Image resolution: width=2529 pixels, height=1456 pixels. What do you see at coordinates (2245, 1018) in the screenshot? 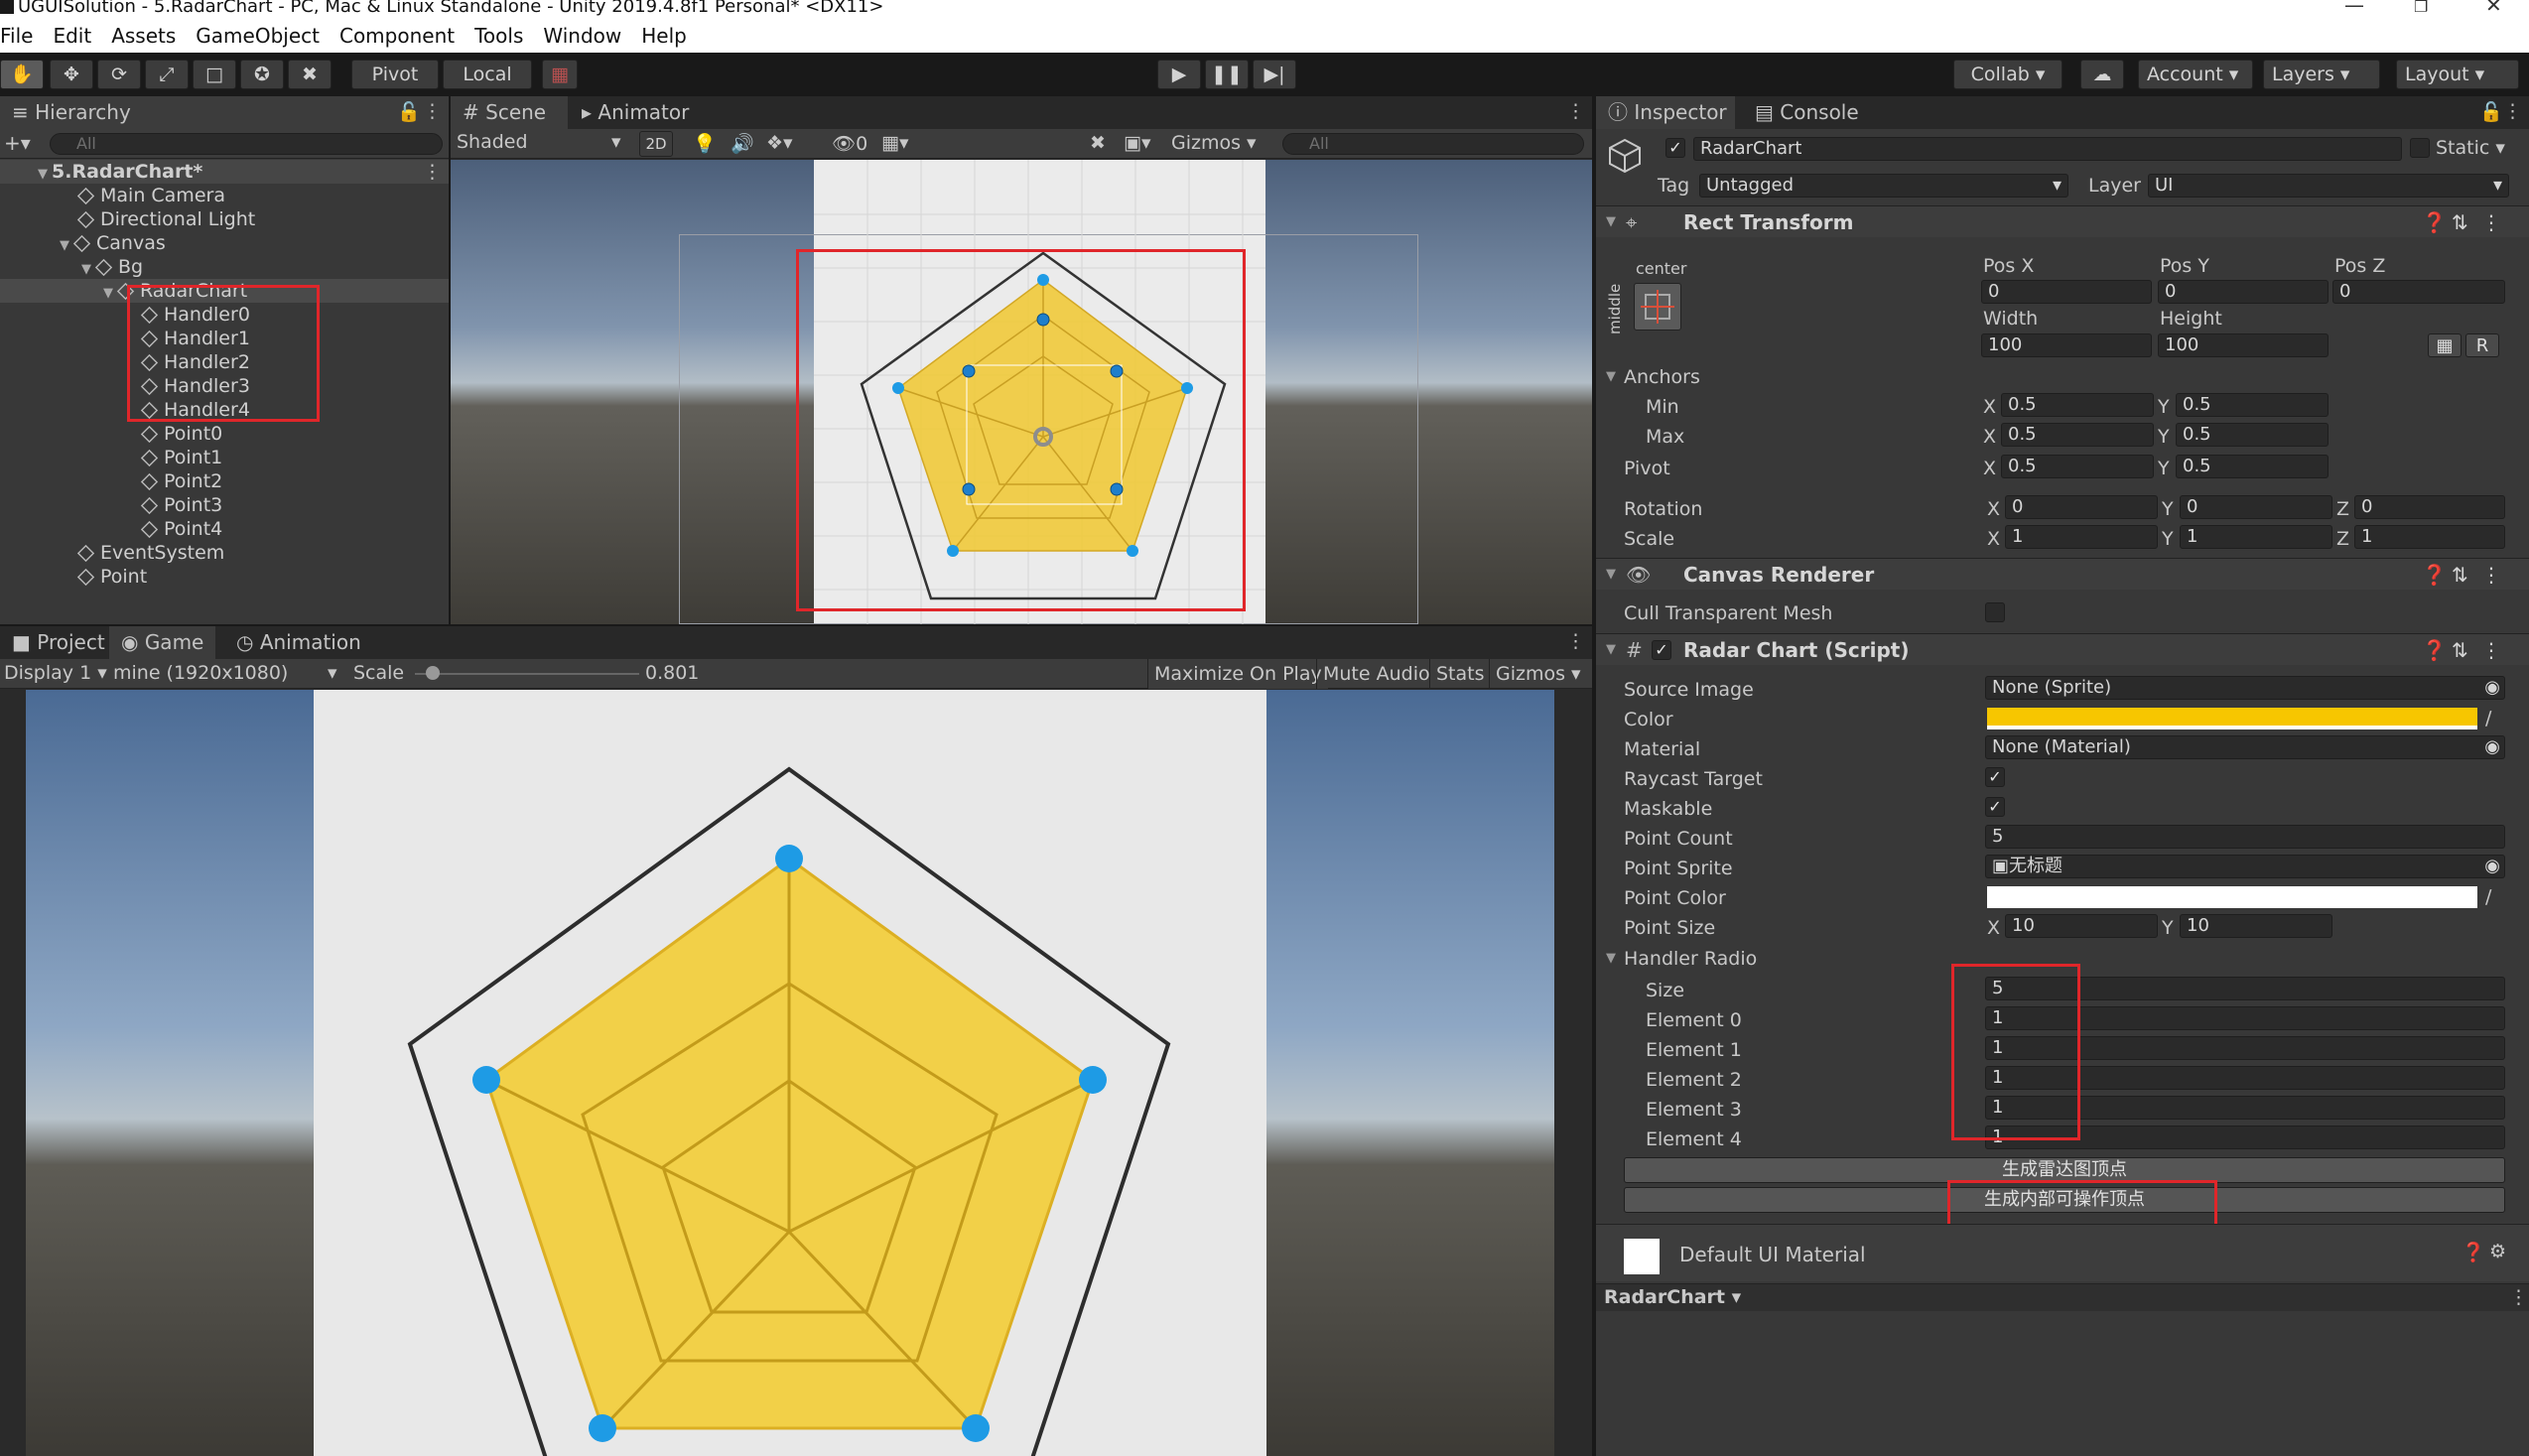
I see `element-0-field: 1` at bounding box center [2245, 1018].